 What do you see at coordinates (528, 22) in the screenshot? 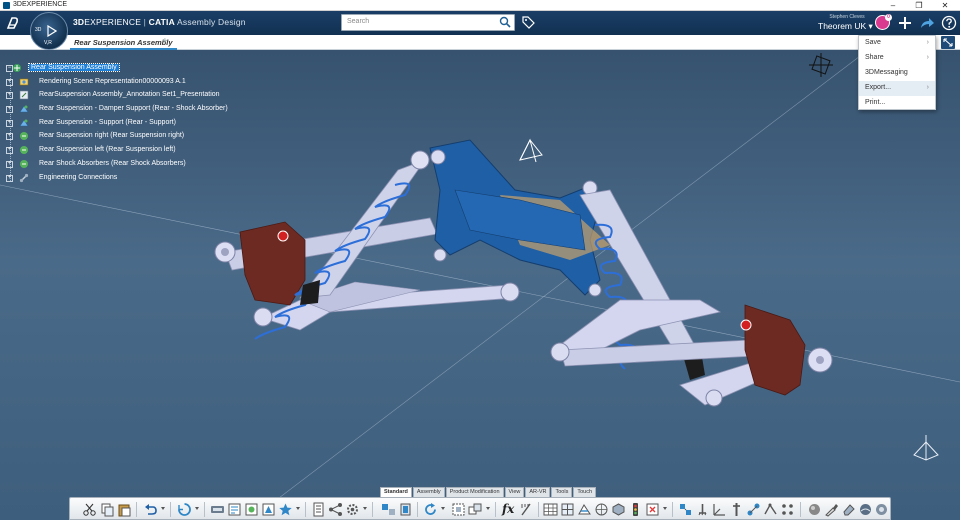
I see `tag-icon` at bounding box center [528, 22].